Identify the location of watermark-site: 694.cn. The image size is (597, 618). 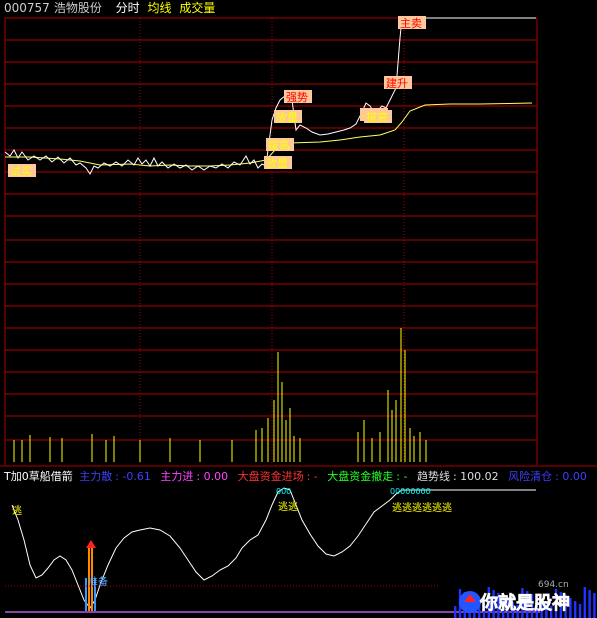
(553, 585).